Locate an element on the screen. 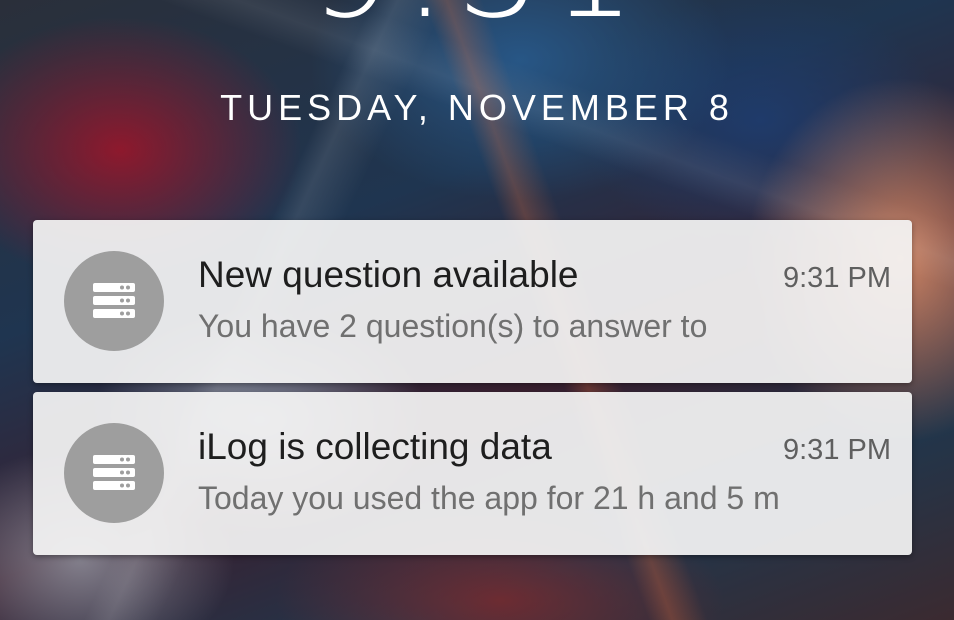  notification-title: New question available is located at coordinates (388, 274).